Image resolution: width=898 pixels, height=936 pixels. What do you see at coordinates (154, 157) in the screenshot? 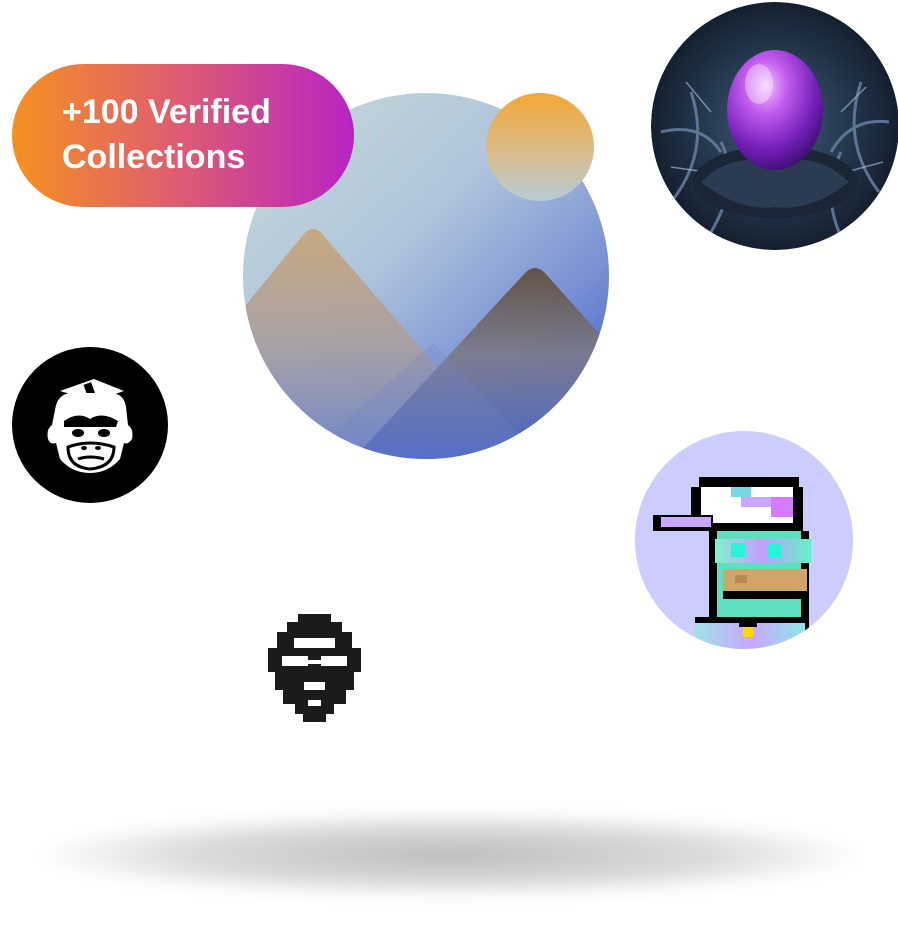
I see `badge-line-2: Collections` at bounding box center [154, 157].